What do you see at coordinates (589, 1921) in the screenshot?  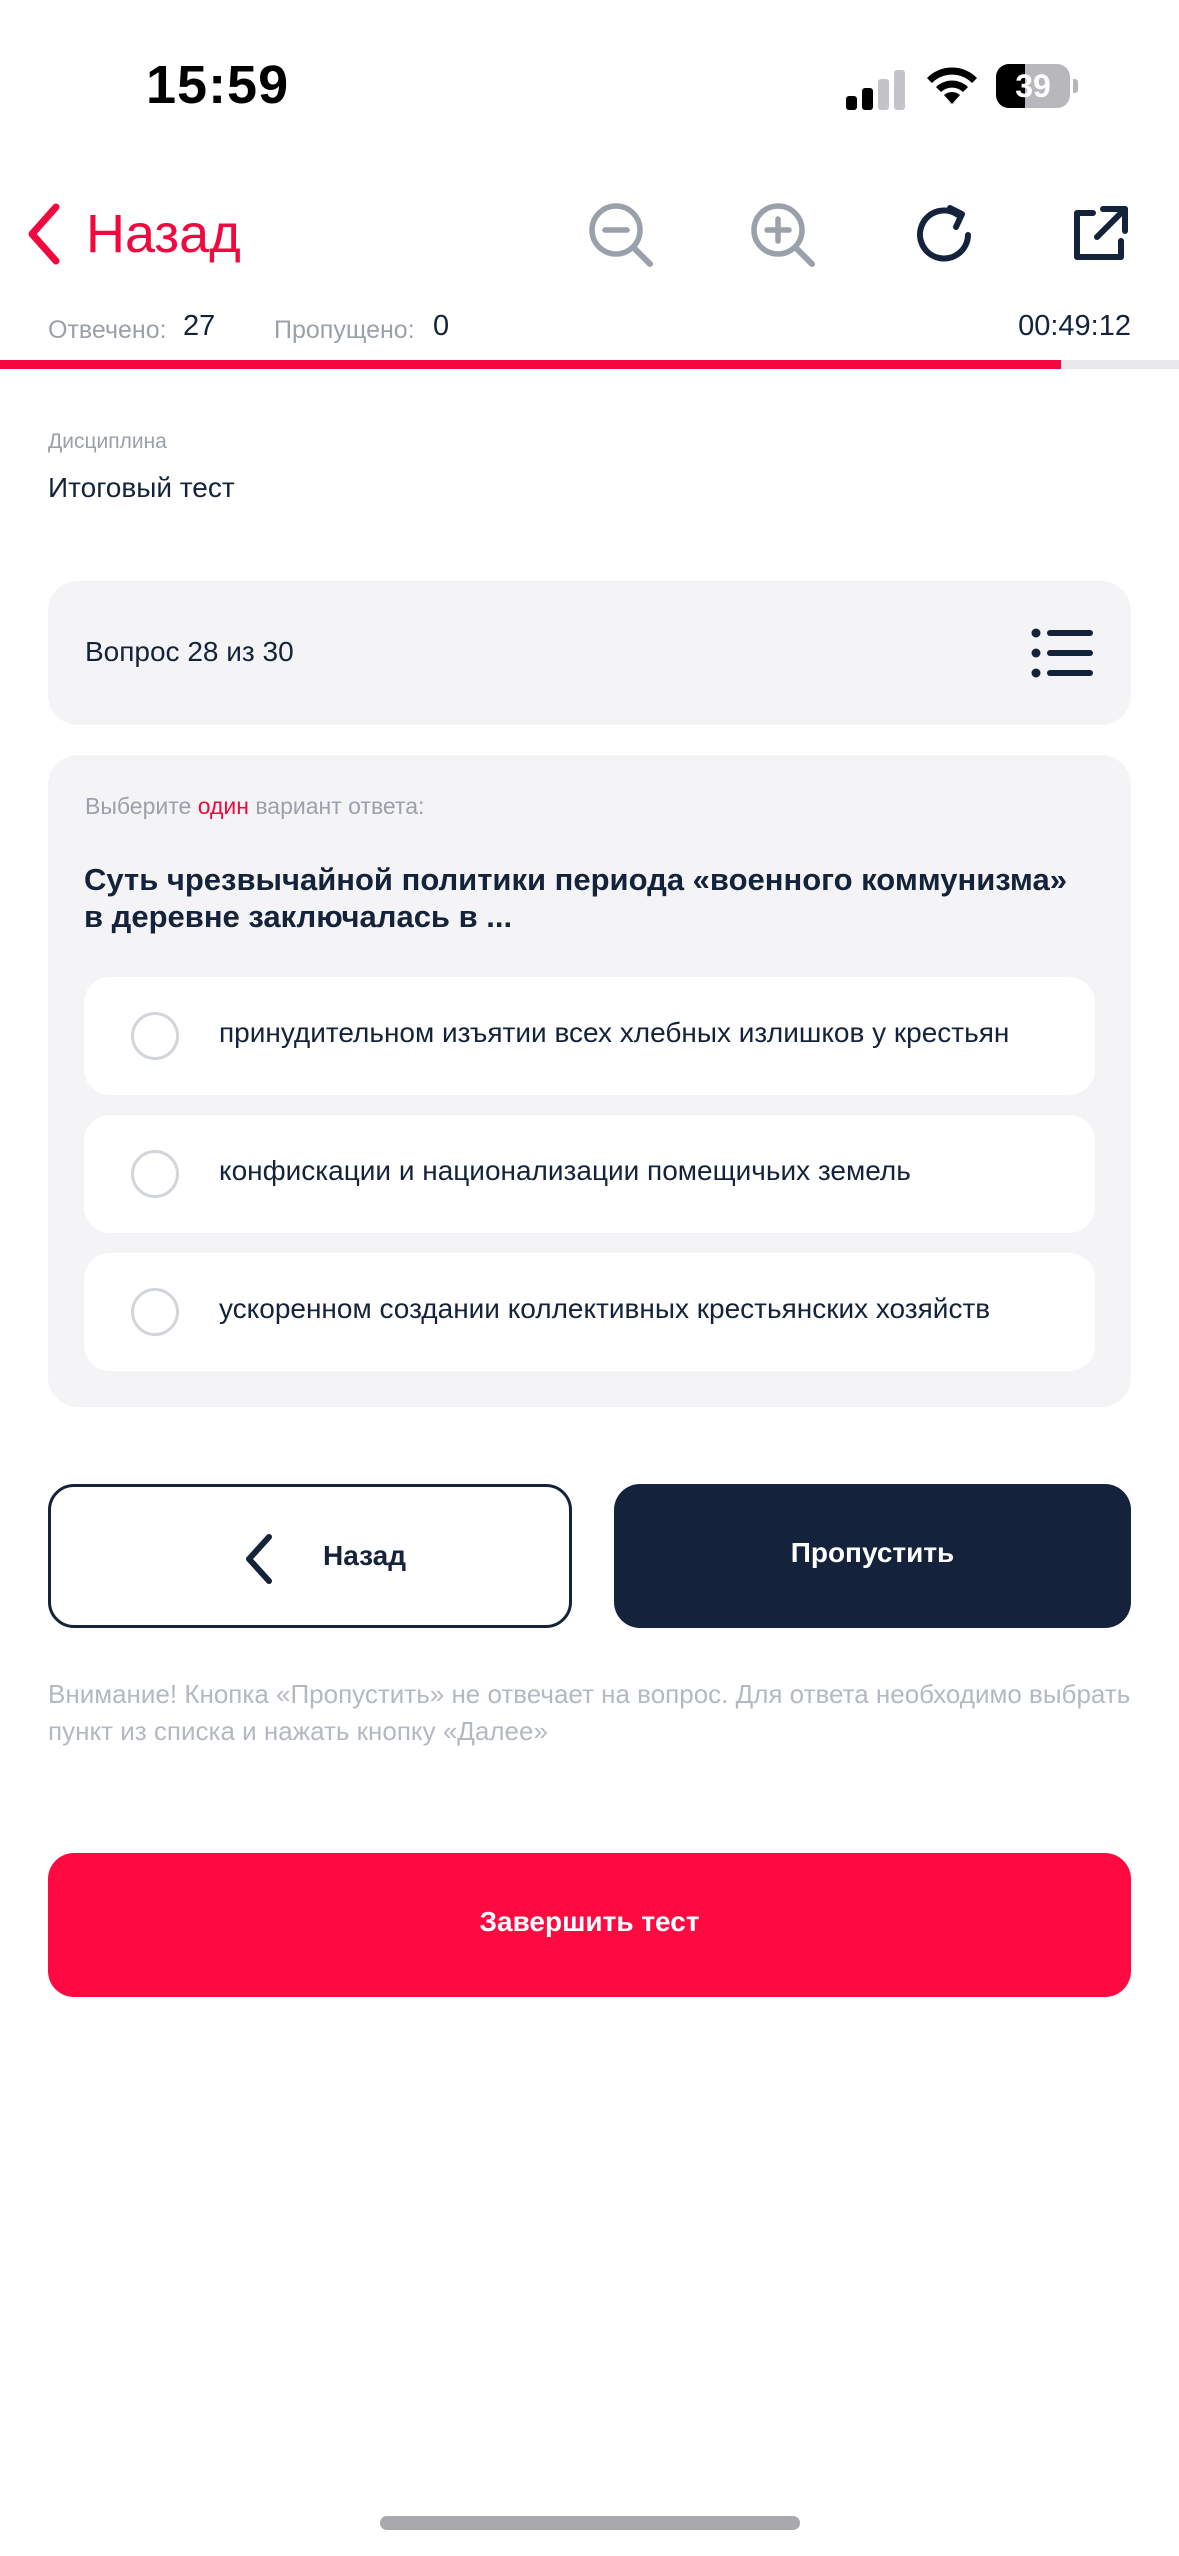 I see `finish-test-label: Завершить тест` at bounding box center [589, 1921].